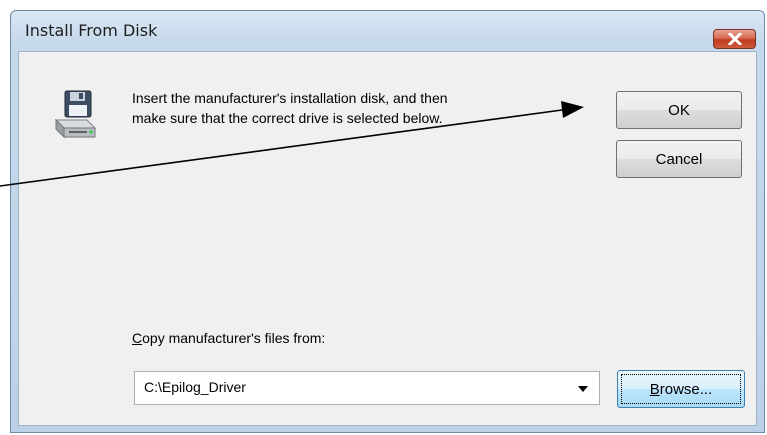  What do you see at coordinates (679, 159) in the screenshot?
I see `cancel-button: Cancel` at bounding box center [679, 159].